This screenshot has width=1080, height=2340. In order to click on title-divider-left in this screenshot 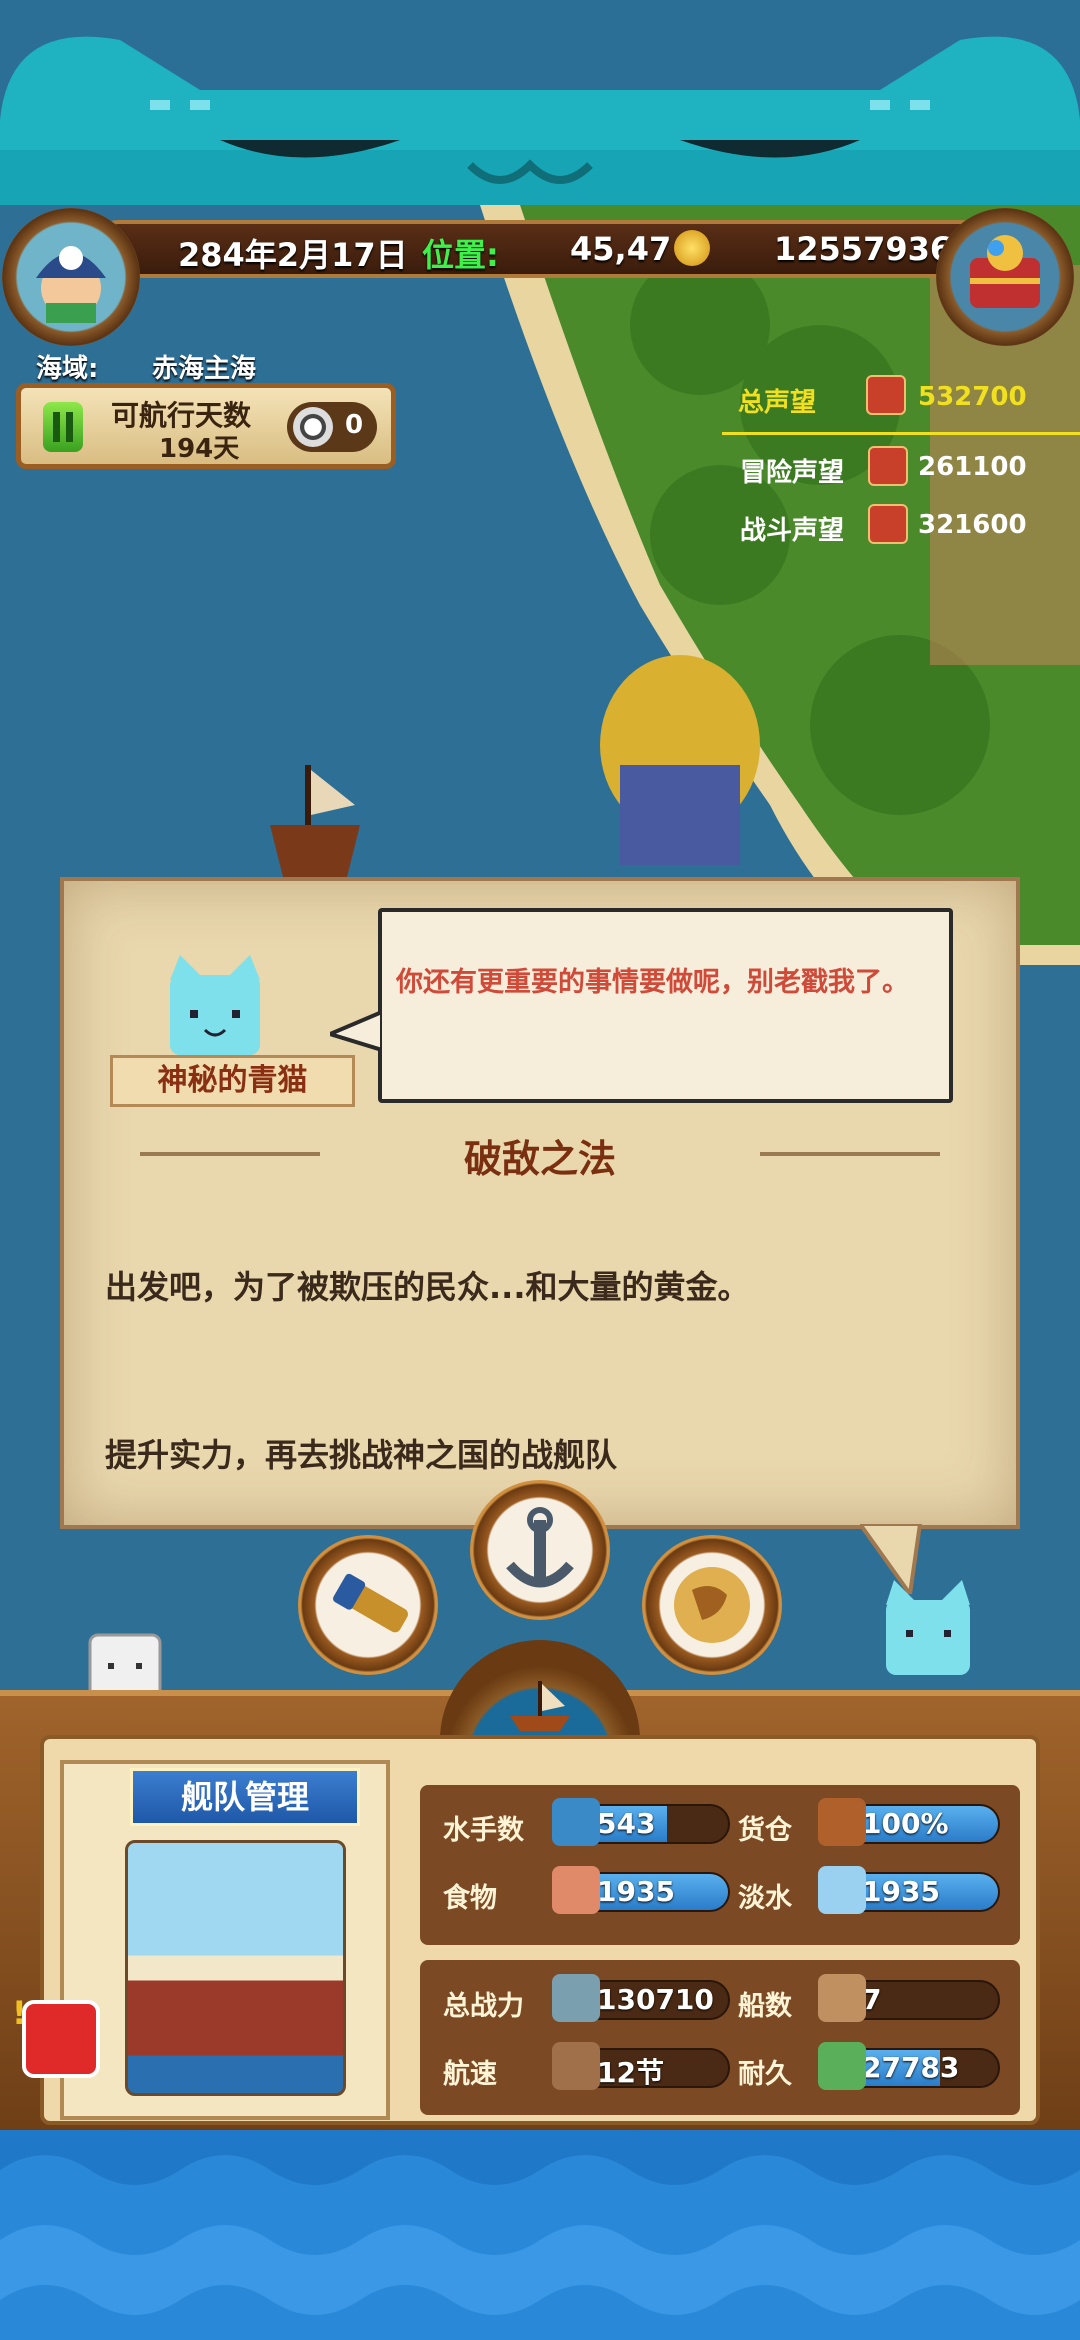, I will do `click(230, 1154)`.